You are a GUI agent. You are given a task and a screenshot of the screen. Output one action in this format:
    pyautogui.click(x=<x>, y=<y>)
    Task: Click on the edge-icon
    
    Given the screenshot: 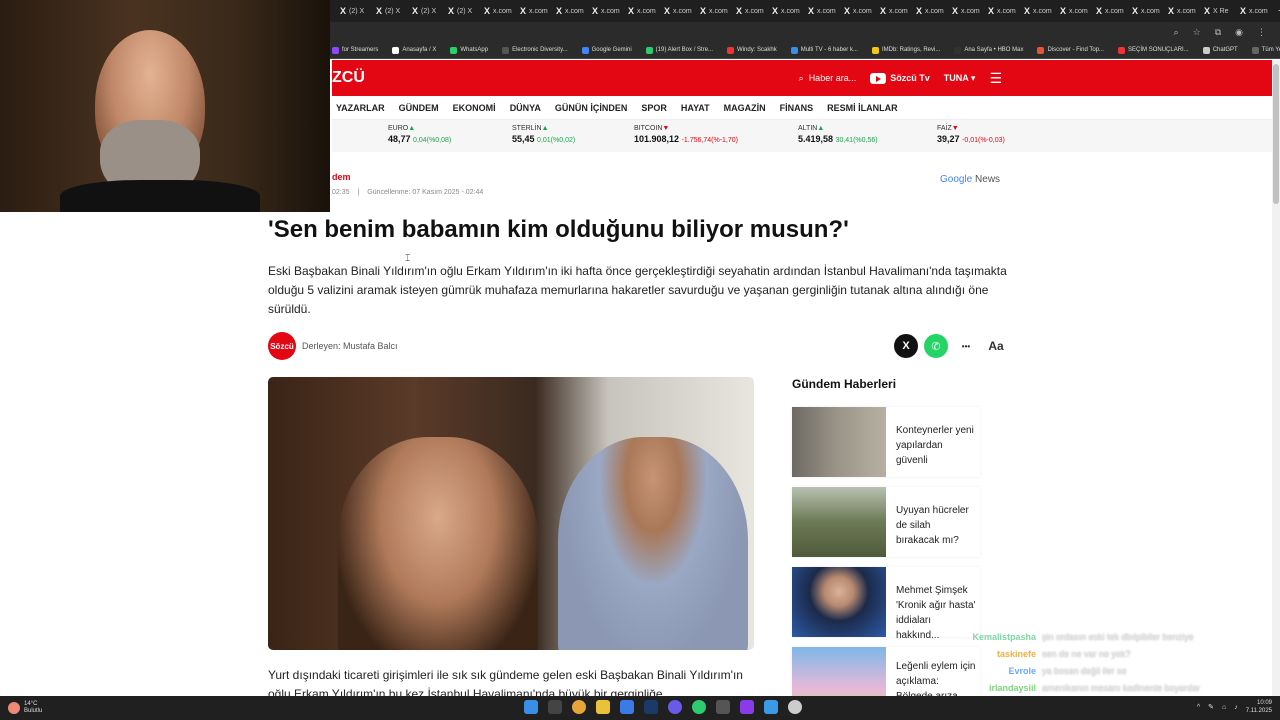 What is the action you would take?
    pyautogui.click(x=627, y=707)
    